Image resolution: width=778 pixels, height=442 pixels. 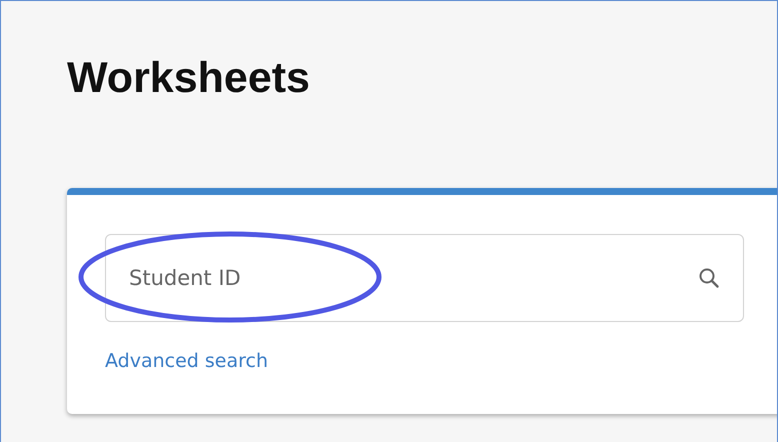 I want to click on page-title: Worksheets, so click(x=189, y=78).